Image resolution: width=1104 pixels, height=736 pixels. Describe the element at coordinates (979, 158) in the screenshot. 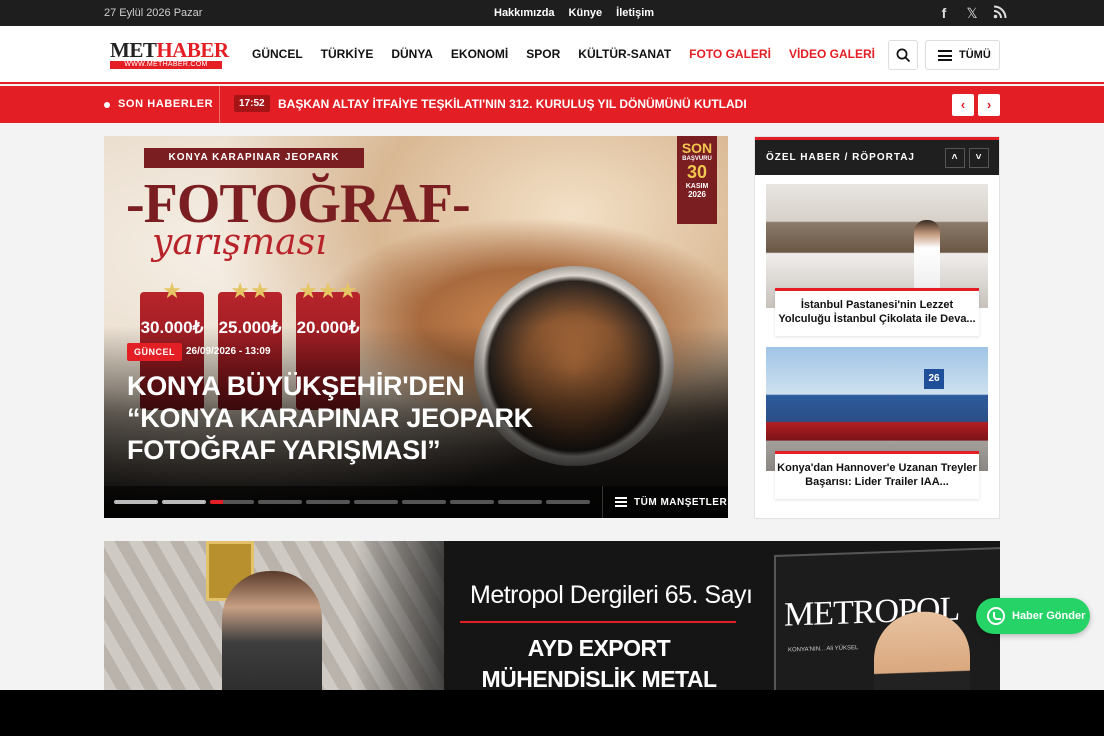

I see `chevron-down-icon: ˅` at that location.